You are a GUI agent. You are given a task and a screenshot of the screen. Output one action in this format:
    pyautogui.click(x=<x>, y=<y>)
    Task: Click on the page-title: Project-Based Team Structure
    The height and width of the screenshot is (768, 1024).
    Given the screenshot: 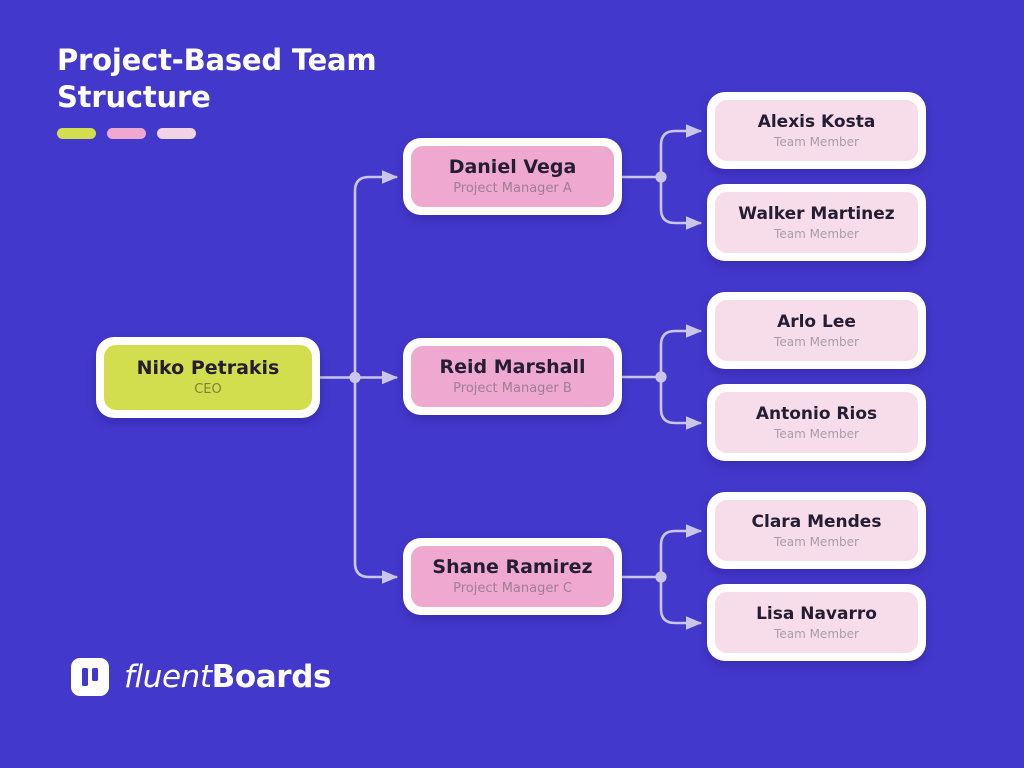 What is the action you would take?
    pyautogui.click(x=217, y=79)
    